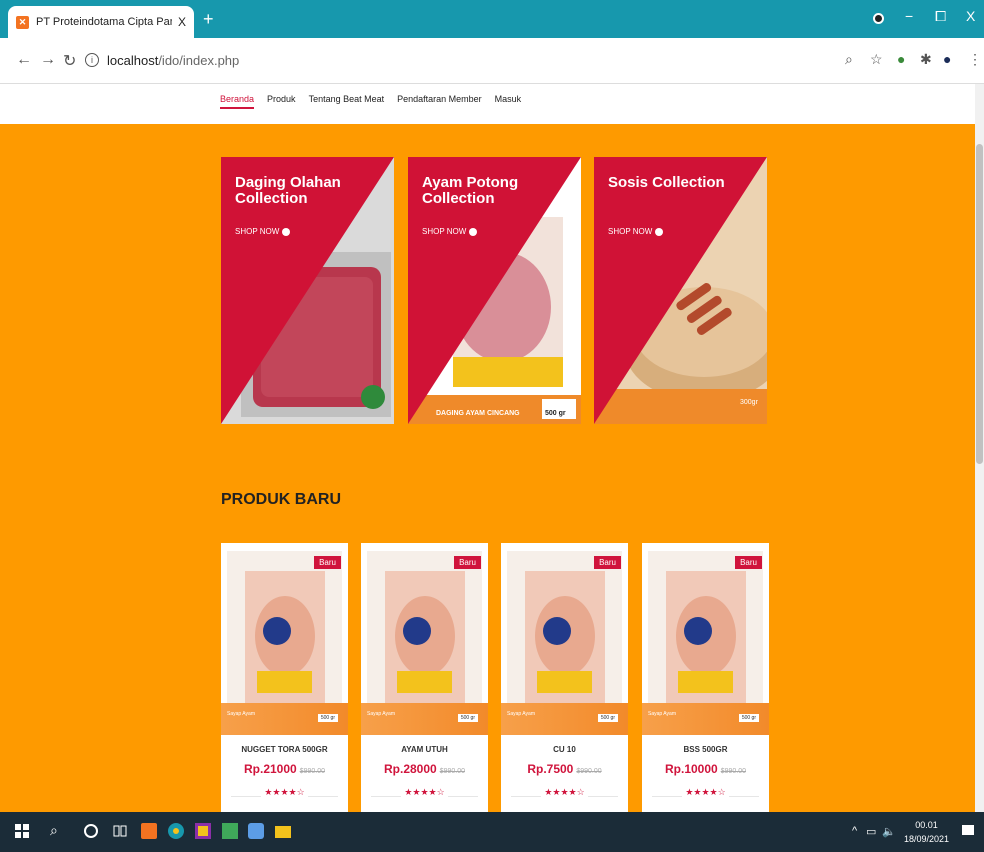  I want to click on product-name: BSS 500GR, so click(705, 749).